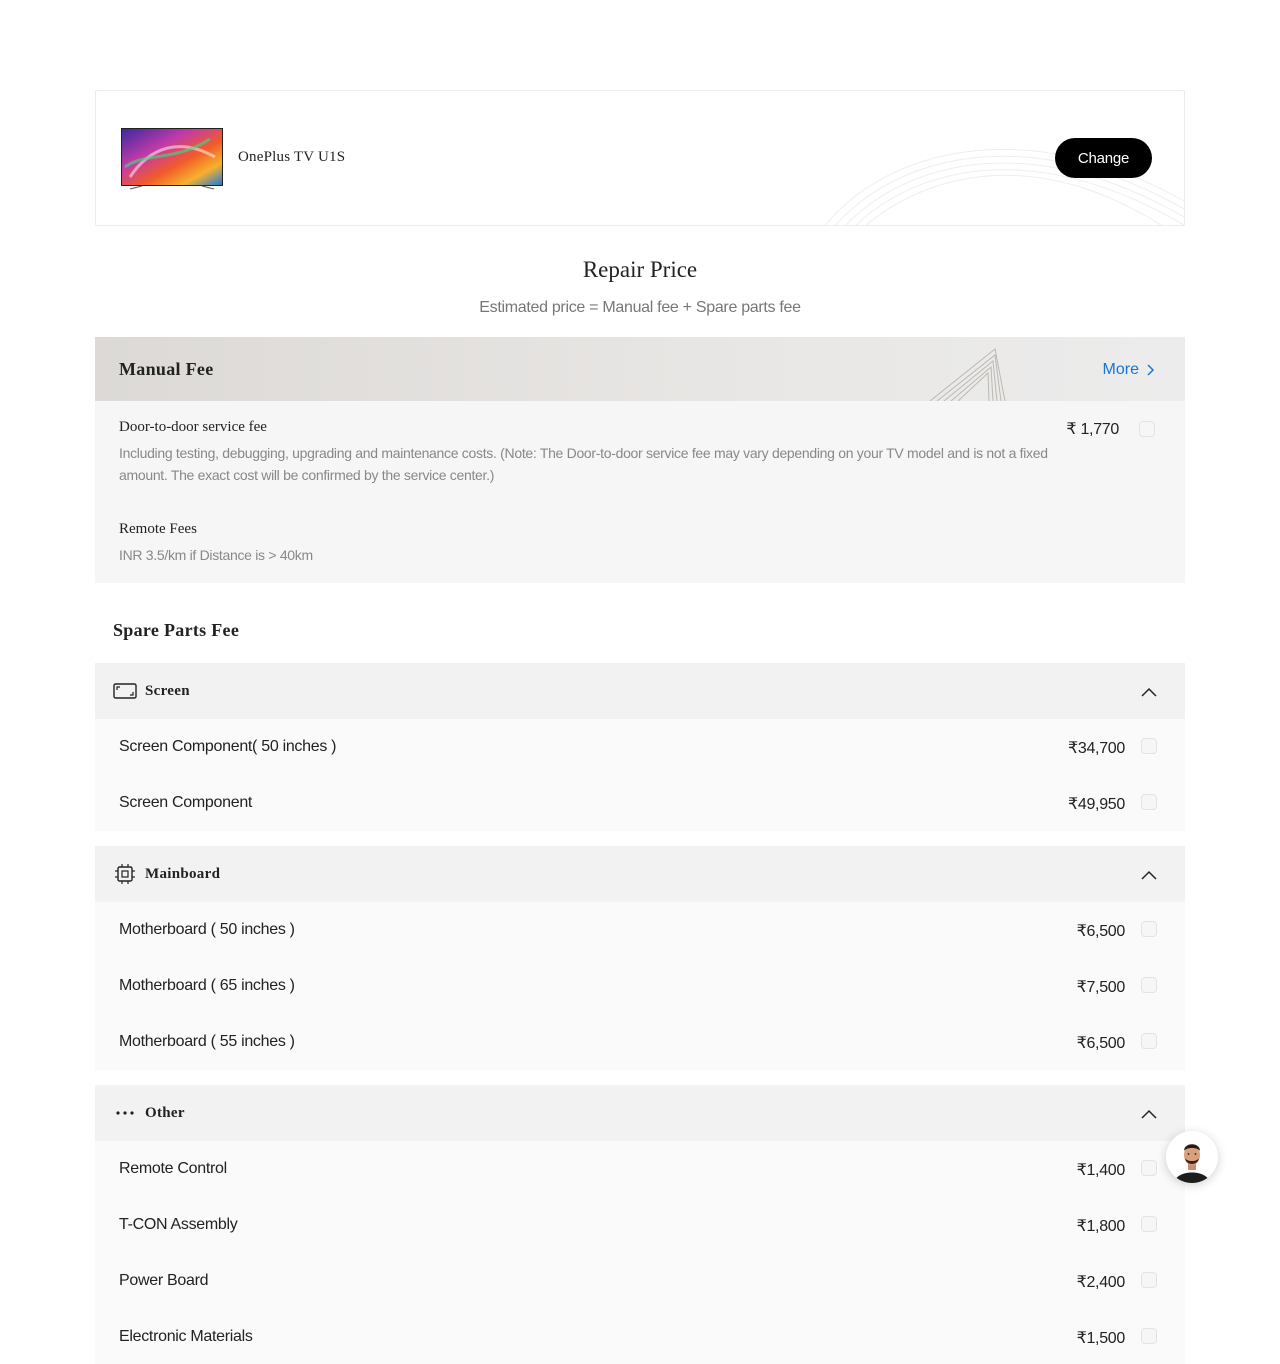 The height and width of the screenshot is (1364, 1280). I want to click on part-price: ₹1,500, so click(1101, 1338).